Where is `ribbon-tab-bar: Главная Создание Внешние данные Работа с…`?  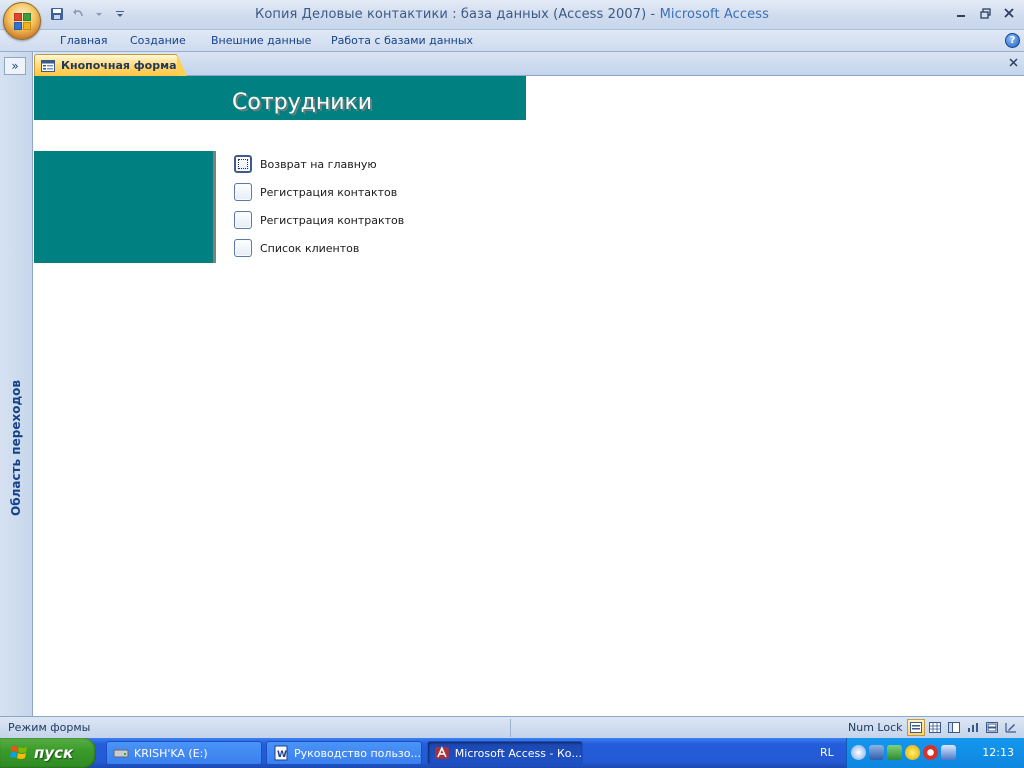 ribbon-tab-bar: Главная Создание Внешние данные Работа с… is located at coordinates (512, 41).